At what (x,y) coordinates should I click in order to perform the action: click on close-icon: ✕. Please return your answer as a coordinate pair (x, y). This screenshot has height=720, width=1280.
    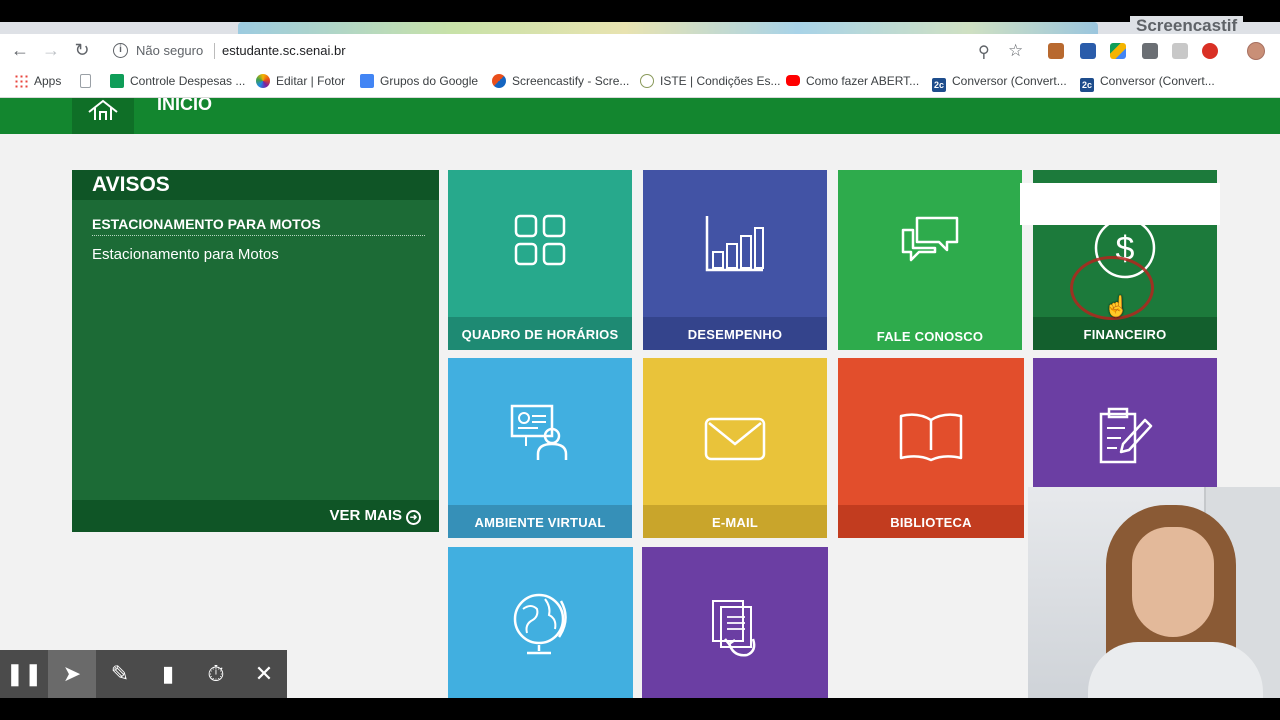
    Looking at the image, I should click on (264, 674).